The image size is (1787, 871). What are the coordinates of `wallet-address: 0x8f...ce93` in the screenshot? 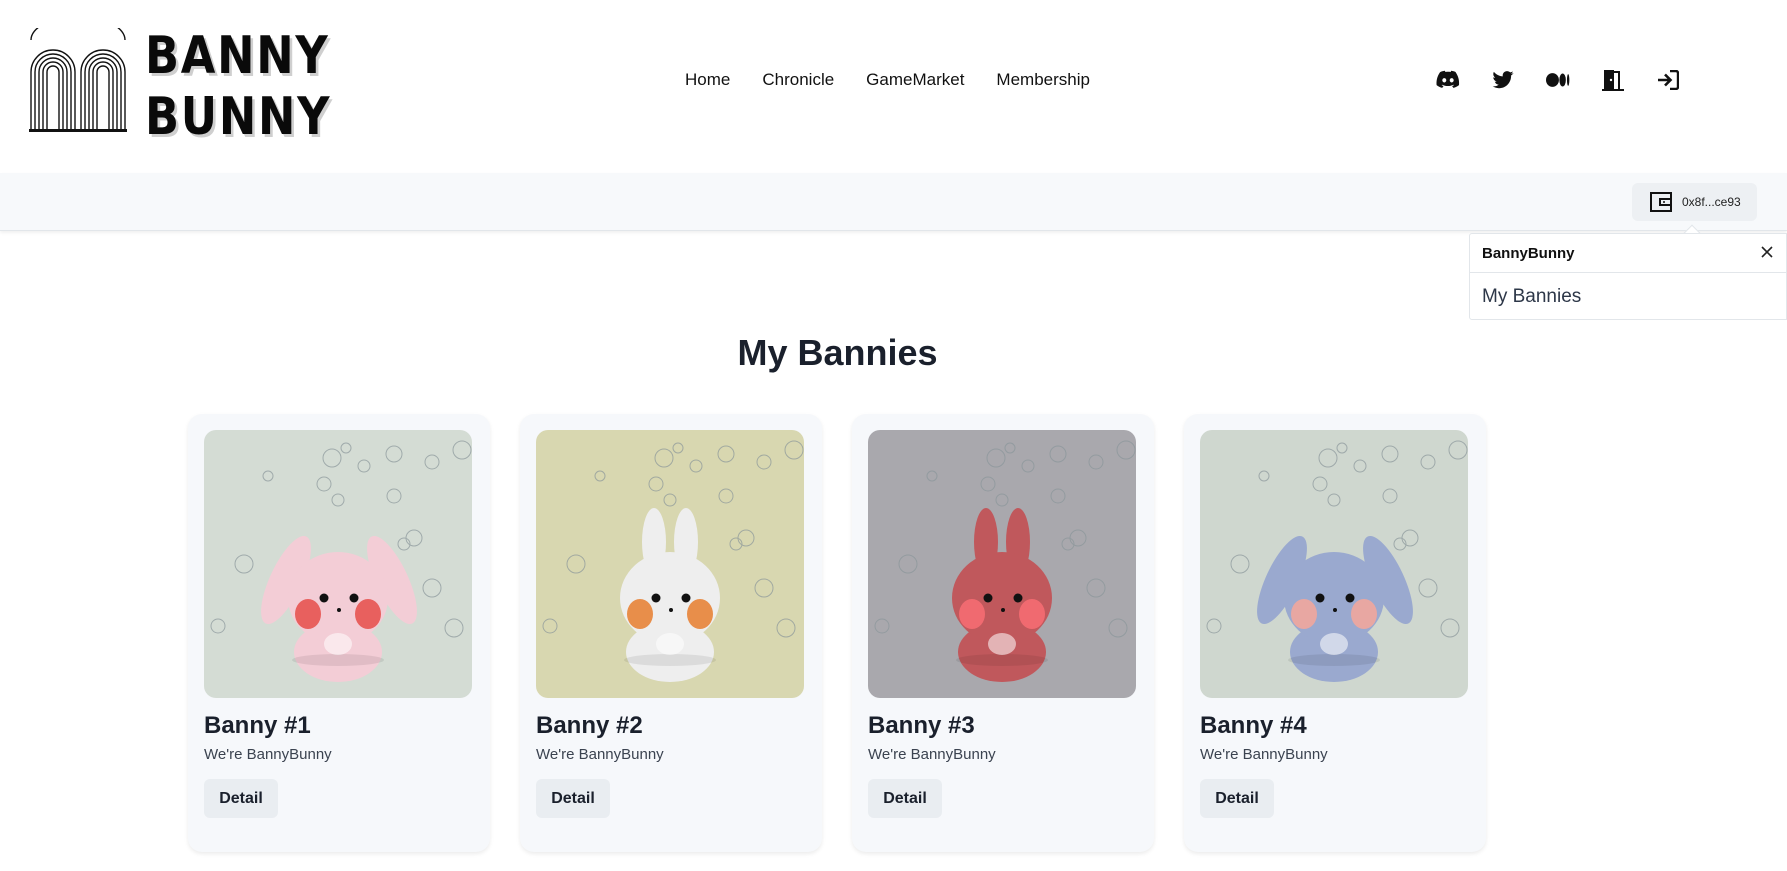 It's located at (1711, 202).